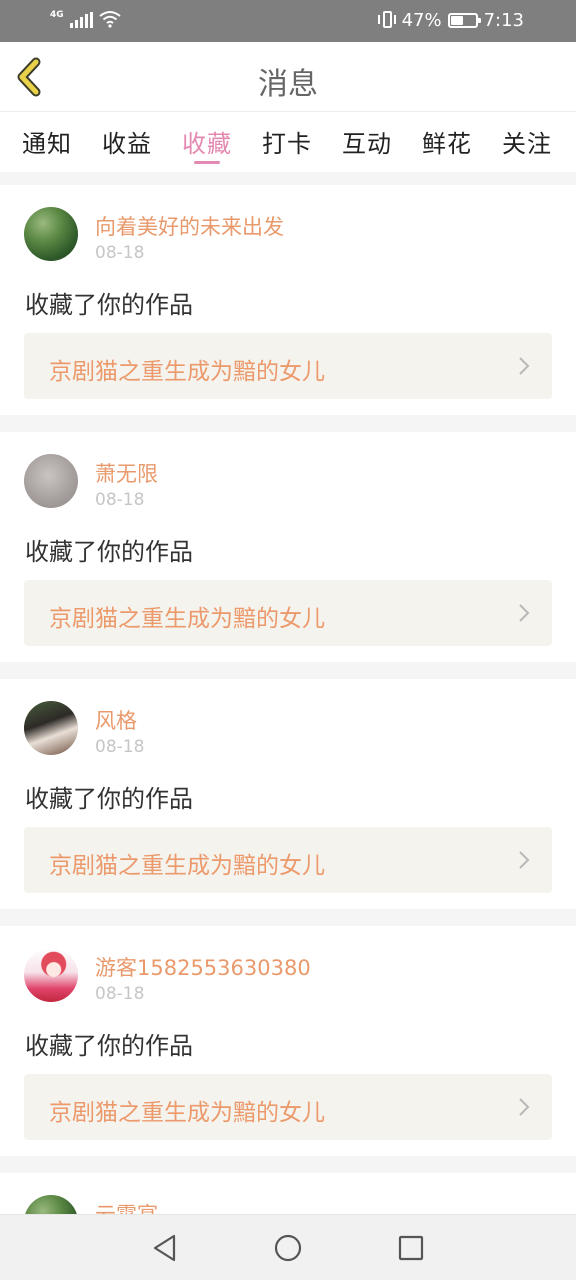 This screenshot has width=576, height=1280. What do you see at coordinates (503, 20) in the screenshot?
I see `clock: 7:13` at bounding box center [503, 20].